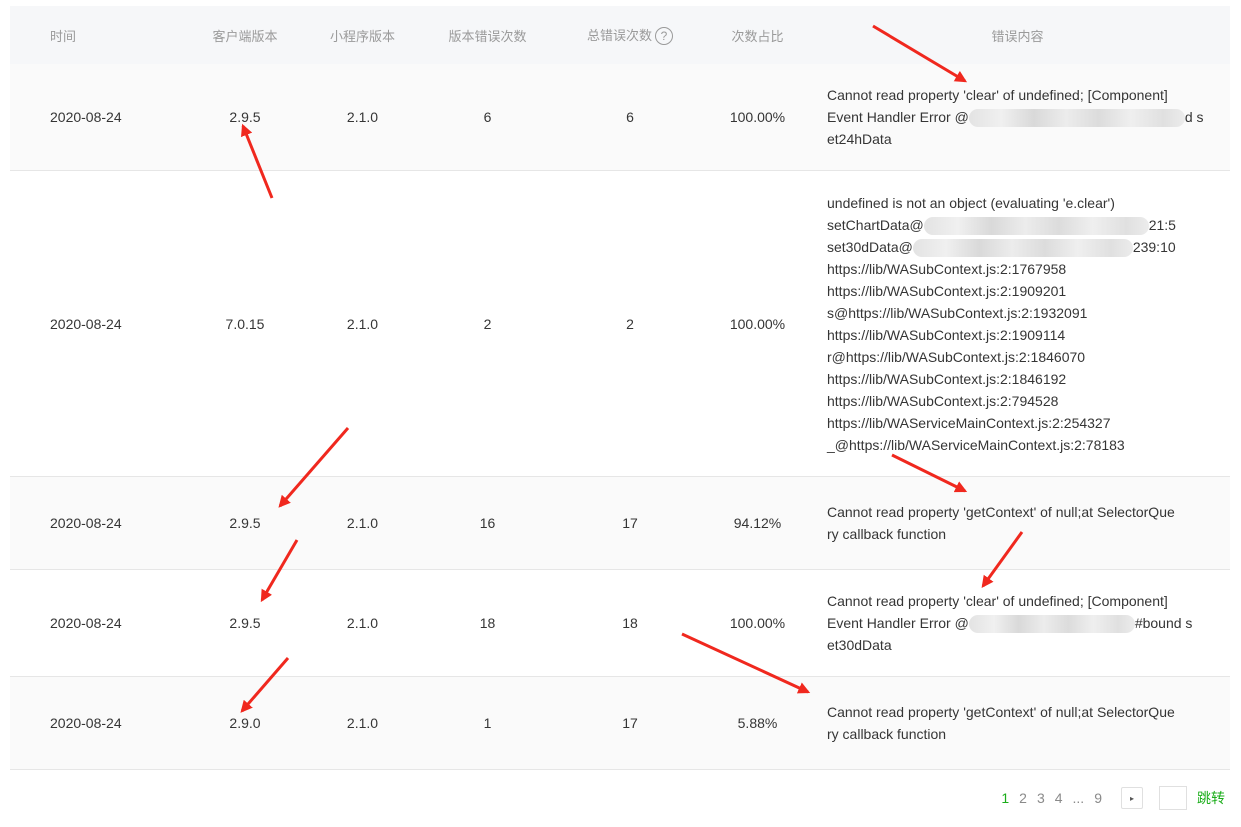 This screenshot has width=1241, height=827. I want to click on error-line: et30dData, so click(859, 645).